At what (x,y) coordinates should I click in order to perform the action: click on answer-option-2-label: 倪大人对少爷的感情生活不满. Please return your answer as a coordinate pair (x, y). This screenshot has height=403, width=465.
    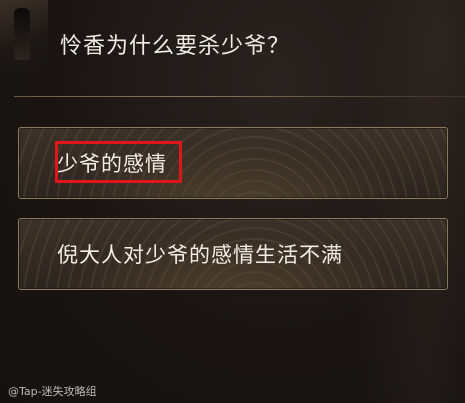
    Looking at the image, I should click on (200, 255).